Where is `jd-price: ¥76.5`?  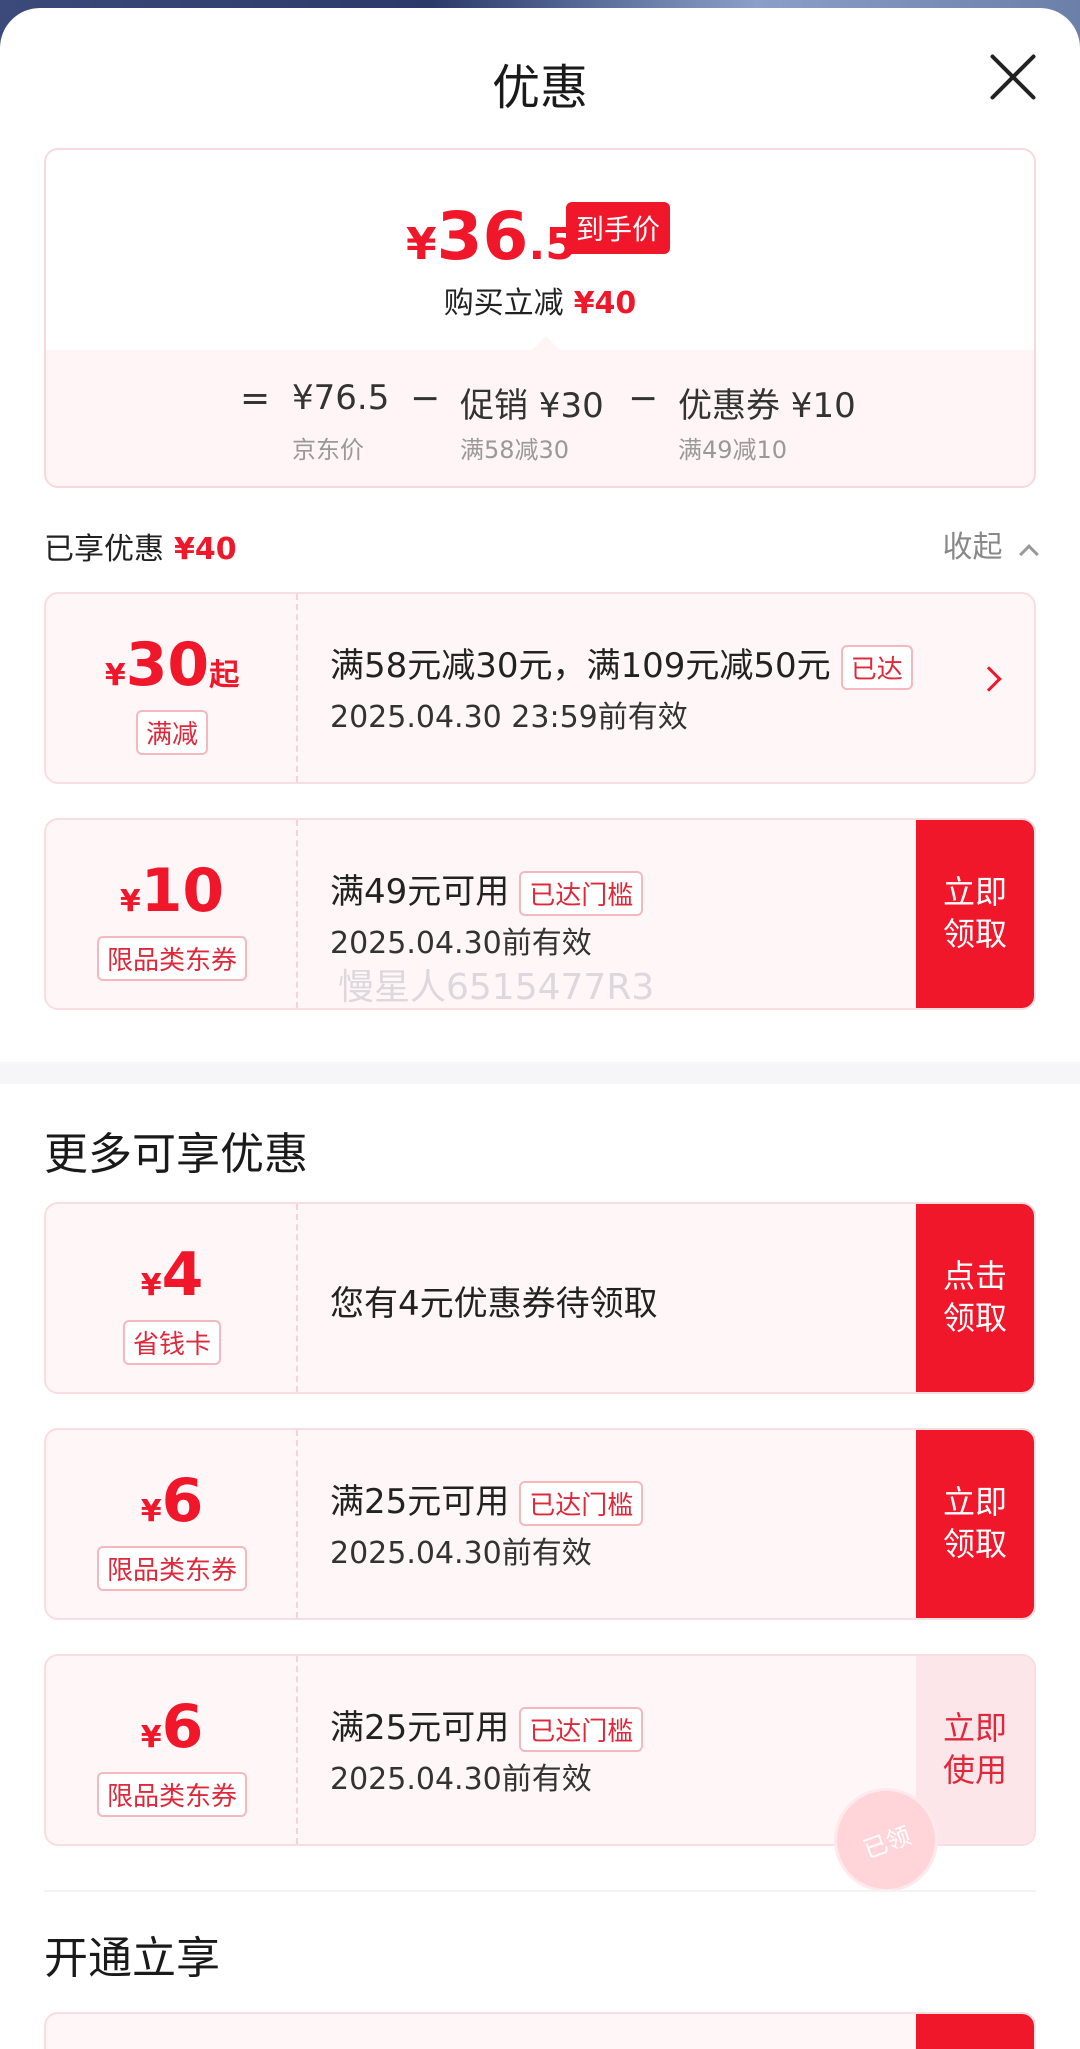 jd-price: ¥76.5 is located at coordinates (341, 398).